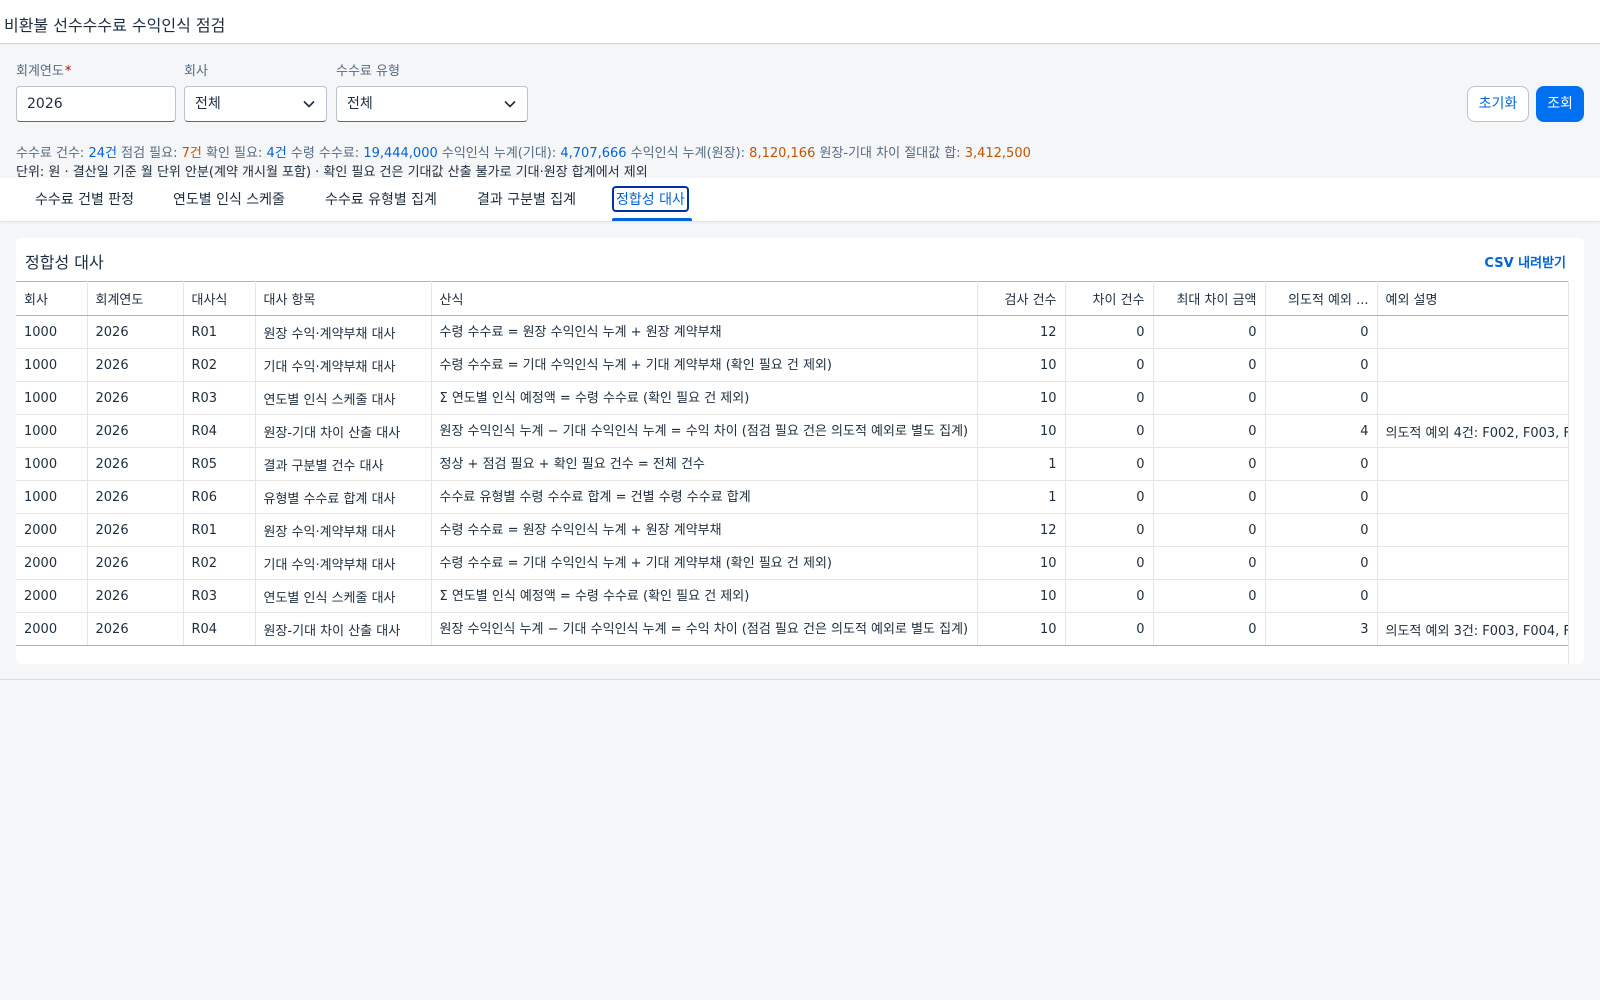 This screenshot has height=1000, width=1600. I want to click on chevron-down-icon, so click(309, 105).